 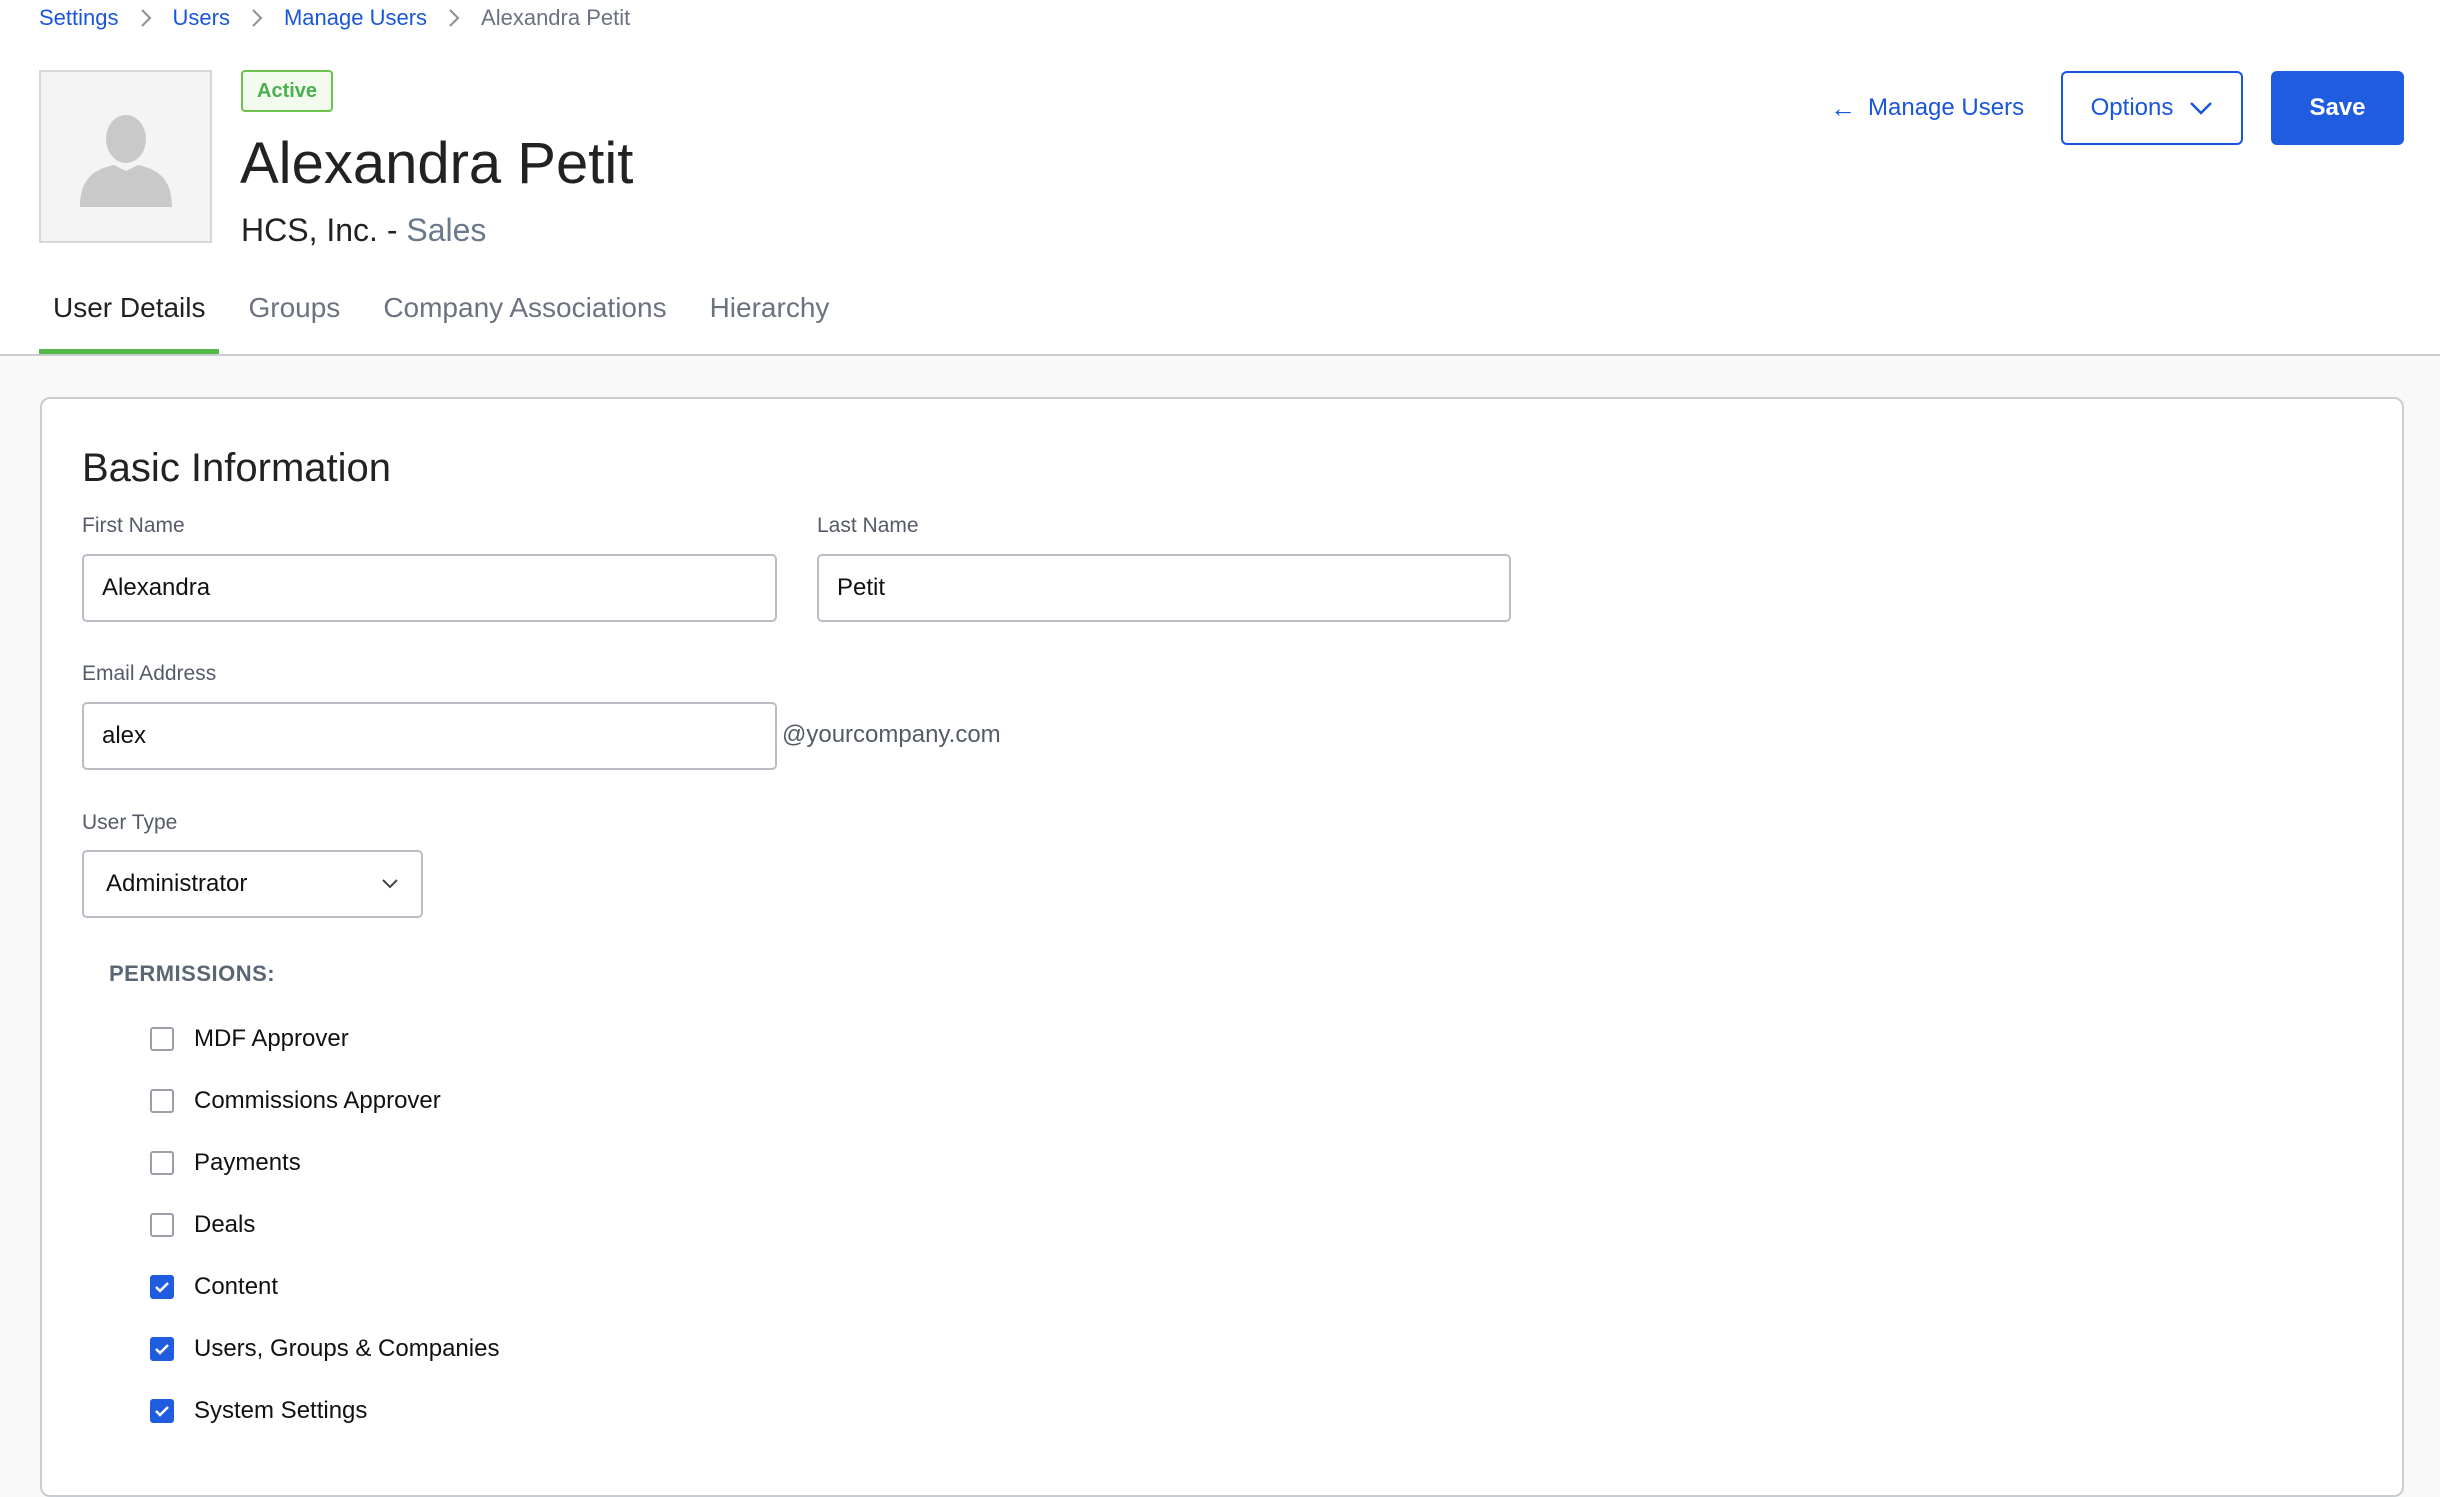 I want to click on permission-mdf-approver: MDF Approver, so click(x=249, y=1039).